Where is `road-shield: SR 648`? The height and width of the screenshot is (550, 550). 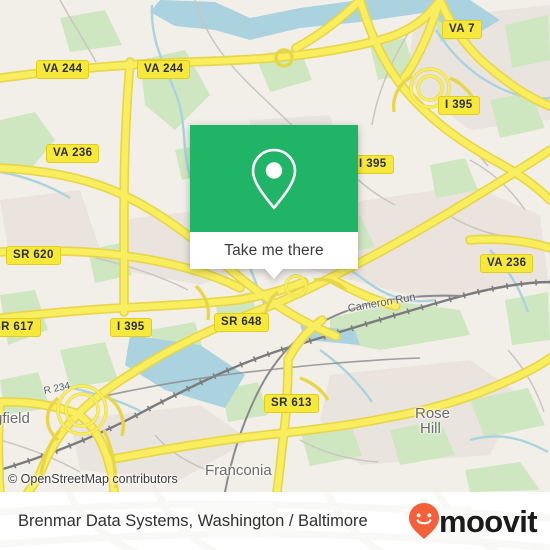 road-shield: SR 648 is located at coordinates (241, 322).